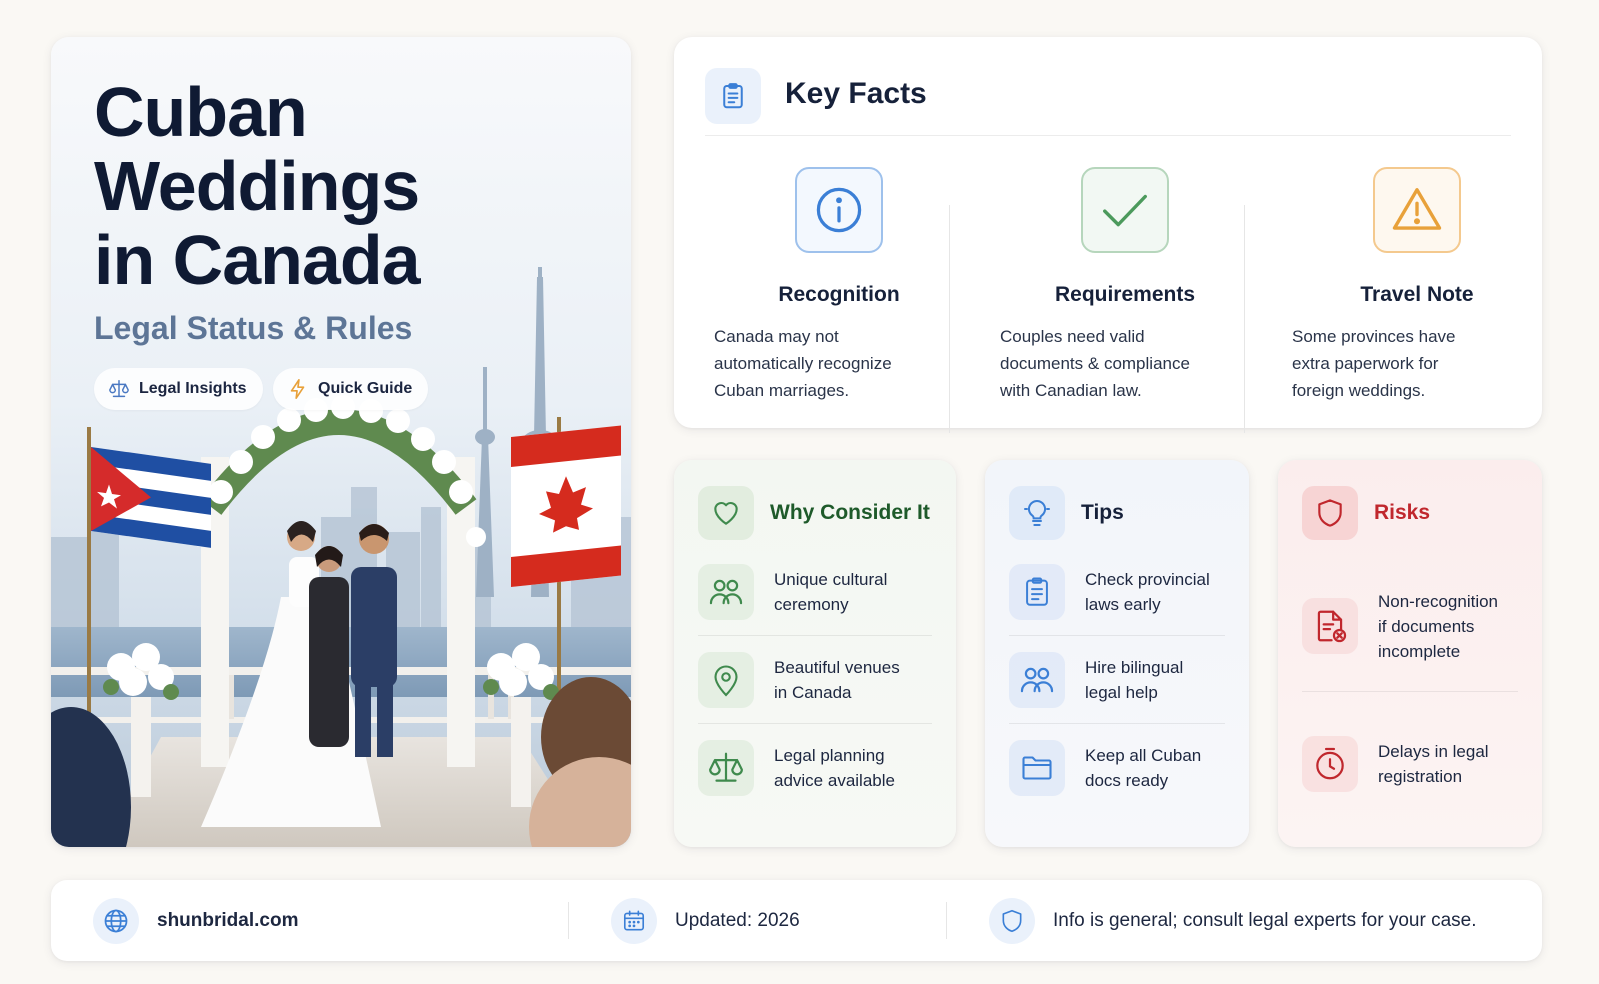 The image size is (1599, 984). Describe the element at coordinates (1072, 336) in the screenshot. I see `fact-desc-line: Couples need valid` at that location.